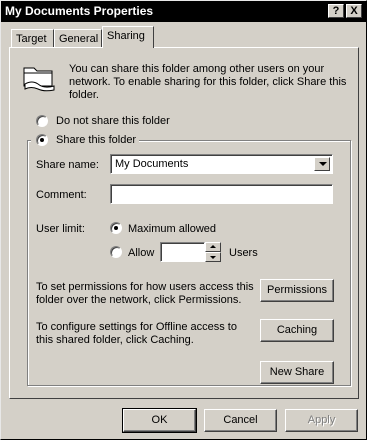 The width and height of the screenshot is (367, 440). Describe the element at coordinates (172, 229) in the screenshot. I see `maximum-allowed-label: Maximum allowed` at that location.